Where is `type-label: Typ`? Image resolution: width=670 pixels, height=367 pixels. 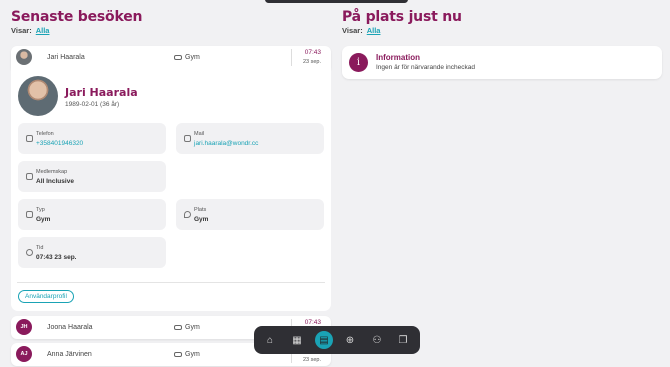
type-label: Typ is located at coordinates (40, 210).